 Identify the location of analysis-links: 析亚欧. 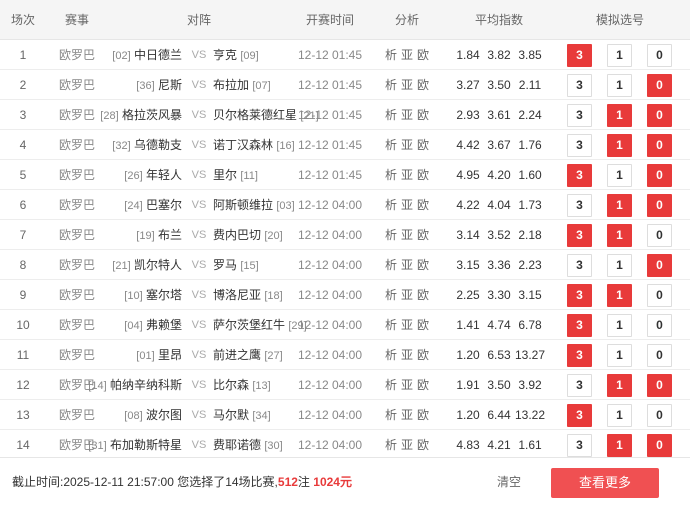
(407, 55).